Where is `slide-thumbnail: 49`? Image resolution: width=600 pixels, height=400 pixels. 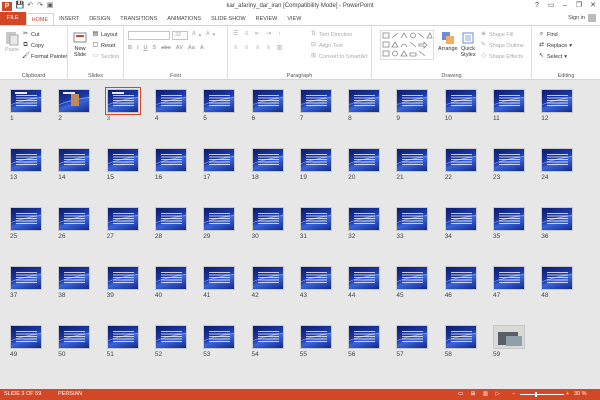
slide-thumbnail: 49 is located at coordinates (26, 341).